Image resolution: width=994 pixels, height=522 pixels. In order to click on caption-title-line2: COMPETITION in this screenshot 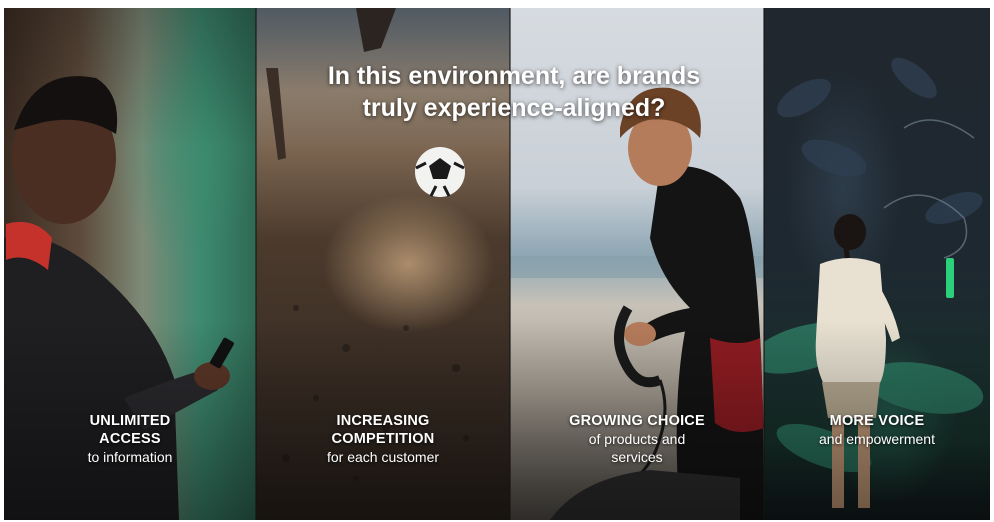, I will do `click(383, 439)`.